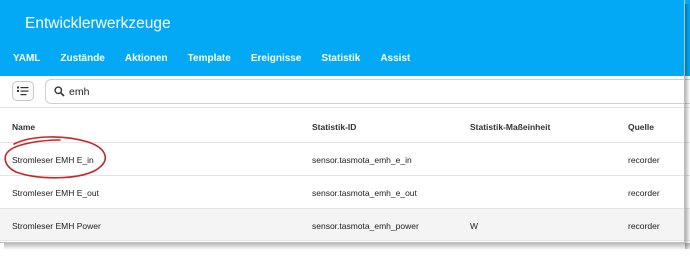 Image resolution: width=690 pixels, height=260 pixels. I want to click on column-header-unit: Statistik-Maßeinheit, so click(510, 127).